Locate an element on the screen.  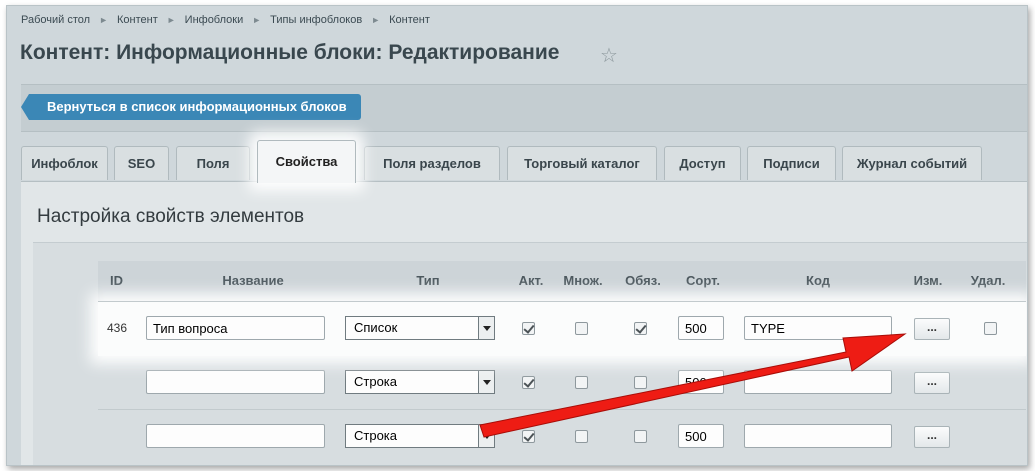
column-header-delete: Удал. is located at coordinates (988, 280).